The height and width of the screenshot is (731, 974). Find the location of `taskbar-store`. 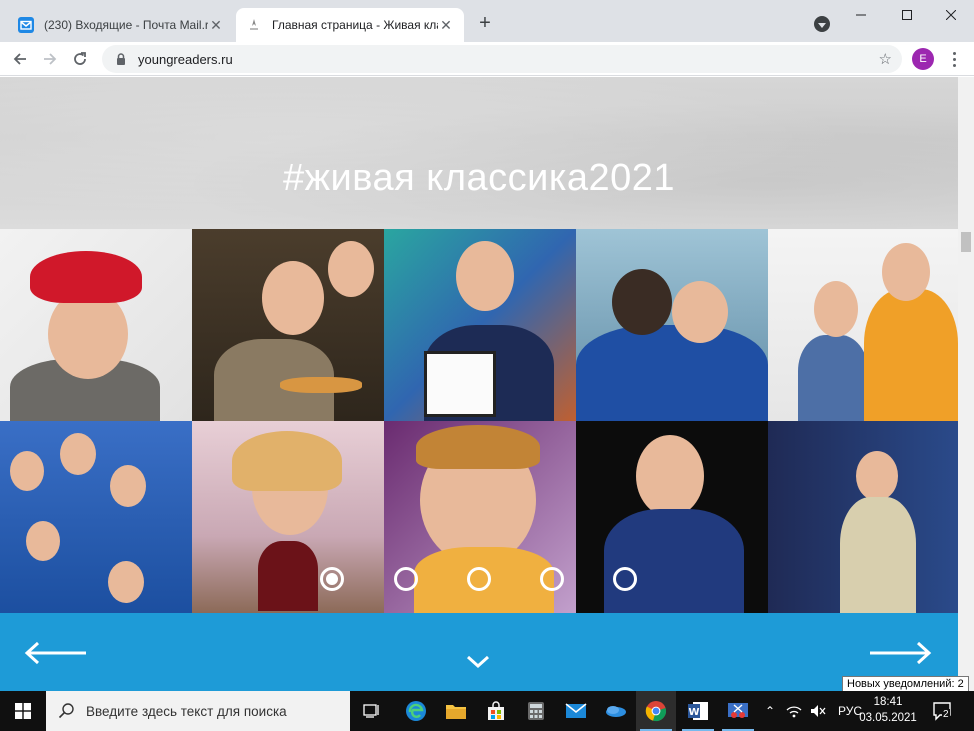

taskbar-store is located at coordinates (496, 711).